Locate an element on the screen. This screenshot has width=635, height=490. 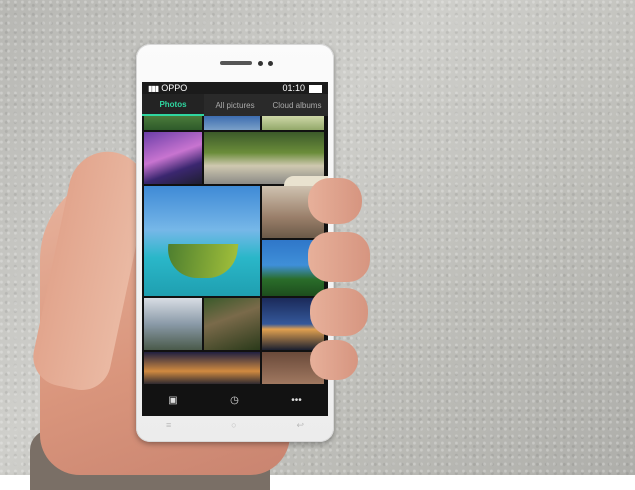
clock: 01:10 is located at coordinates (302, 88).